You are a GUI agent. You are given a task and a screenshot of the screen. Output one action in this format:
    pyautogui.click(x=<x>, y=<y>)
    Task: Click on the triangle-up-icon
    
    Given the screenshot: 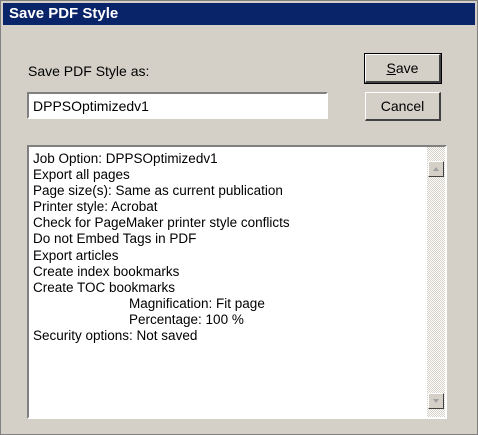 What is the action you would take?
    pyautogui.click(x=436, y=169)
    